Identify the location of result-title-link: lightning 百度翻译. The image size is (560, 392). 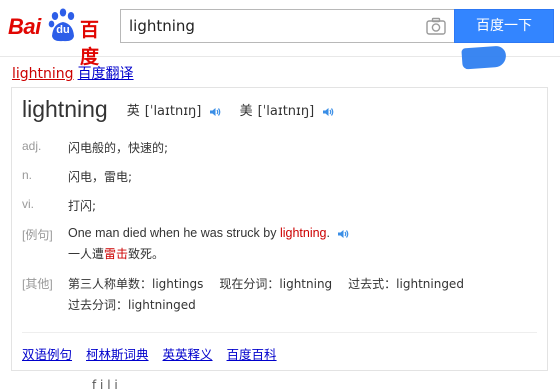
(73, 73).